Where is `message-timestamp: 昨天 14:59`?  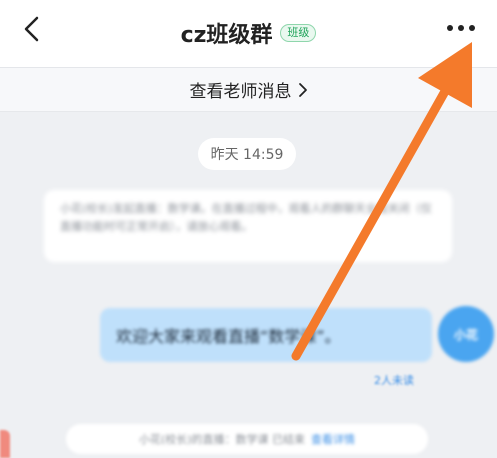 message-timestamp: 昨天 14:59 is located at coordinates (247, 154).